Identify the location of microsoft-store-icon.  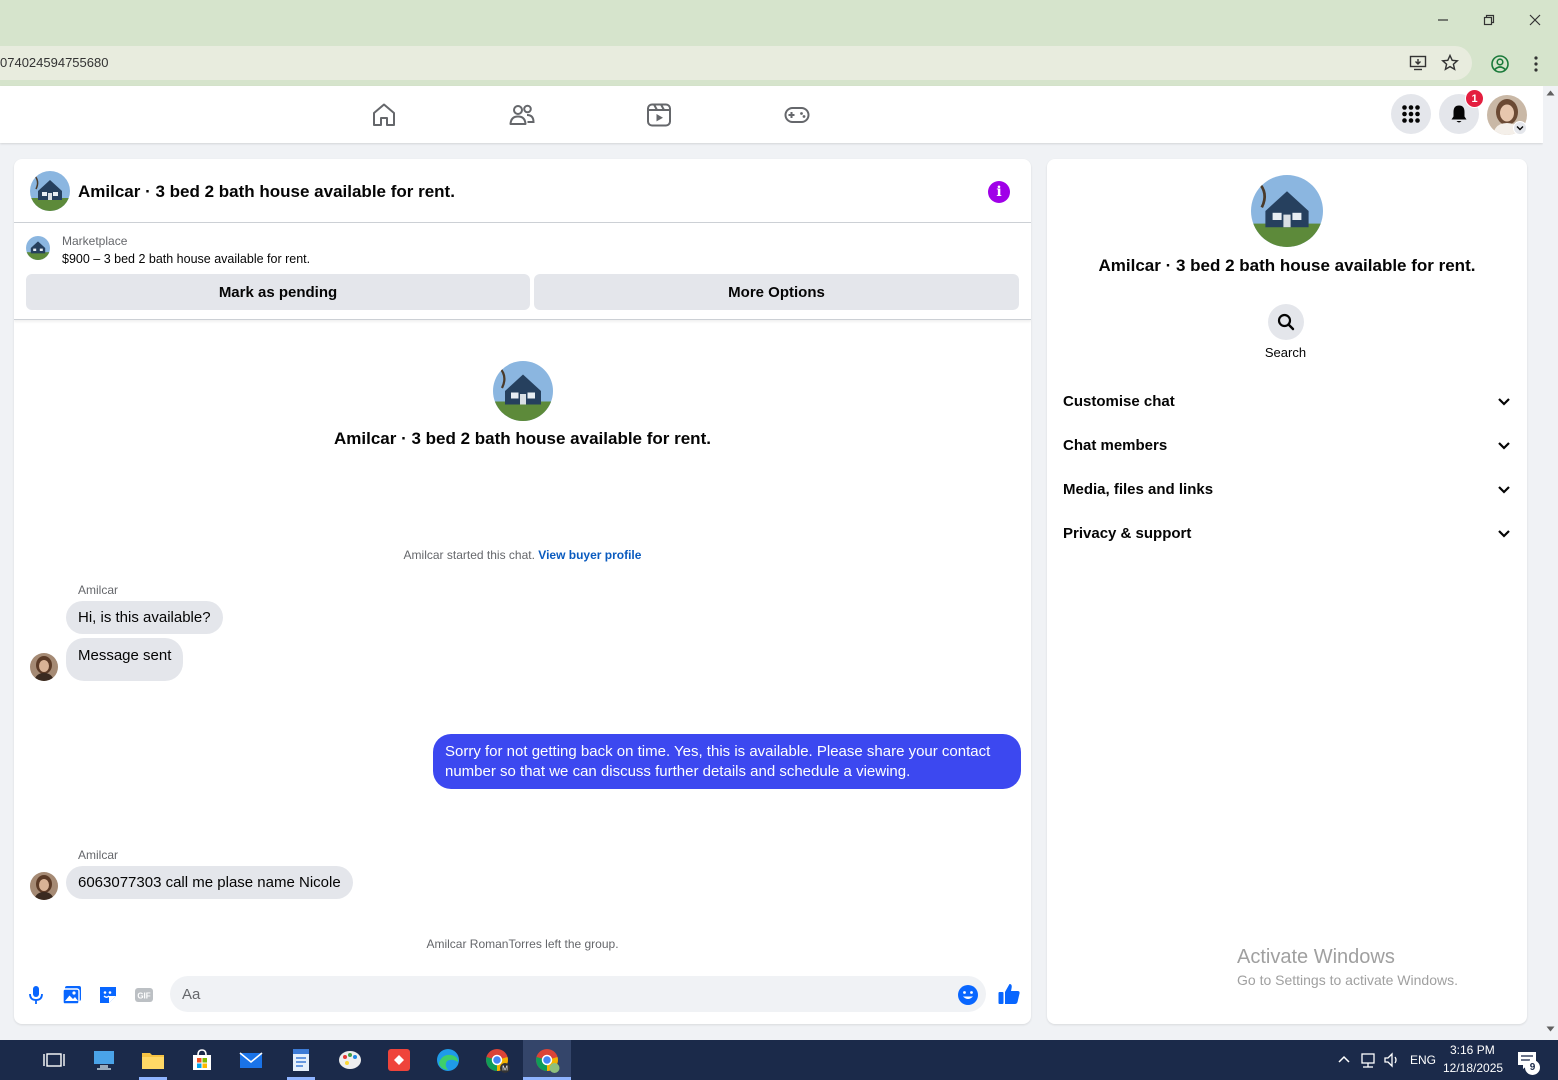
(202, 1060).